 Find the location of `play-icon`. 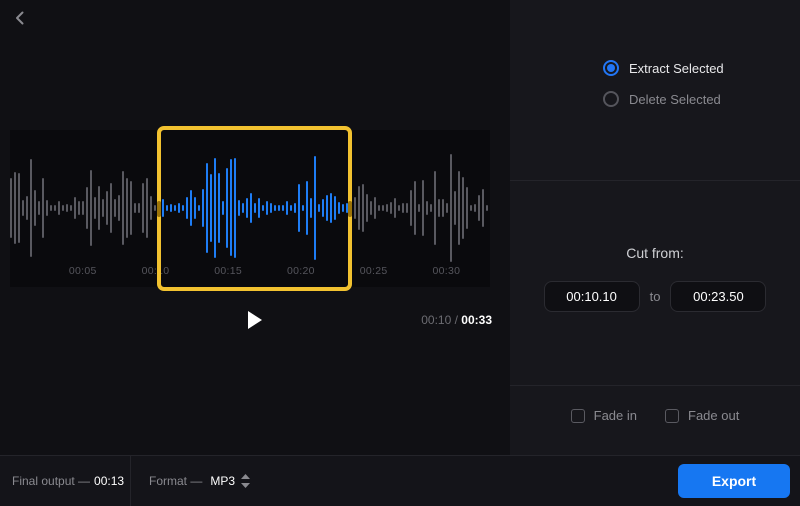

play-icon is located at coordinates (254, 320).